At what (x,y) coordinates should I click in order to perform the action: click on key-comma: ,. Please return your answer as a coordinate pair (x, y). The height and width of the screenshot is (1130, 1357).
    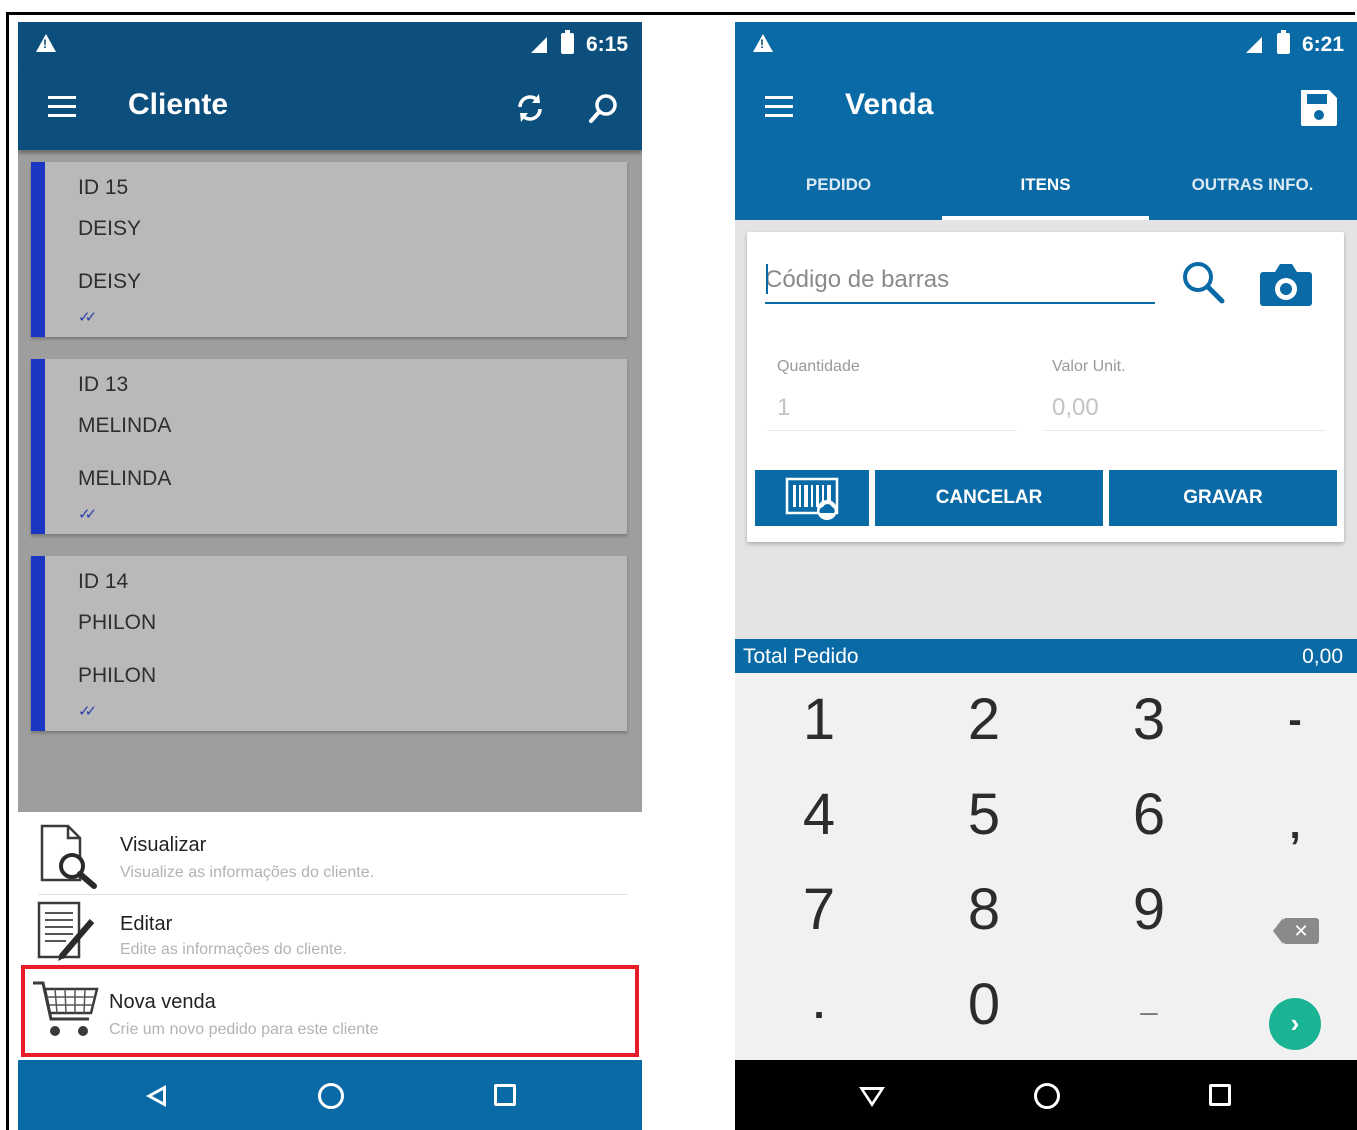
    Looking at the image, I should click on (1295, 825).